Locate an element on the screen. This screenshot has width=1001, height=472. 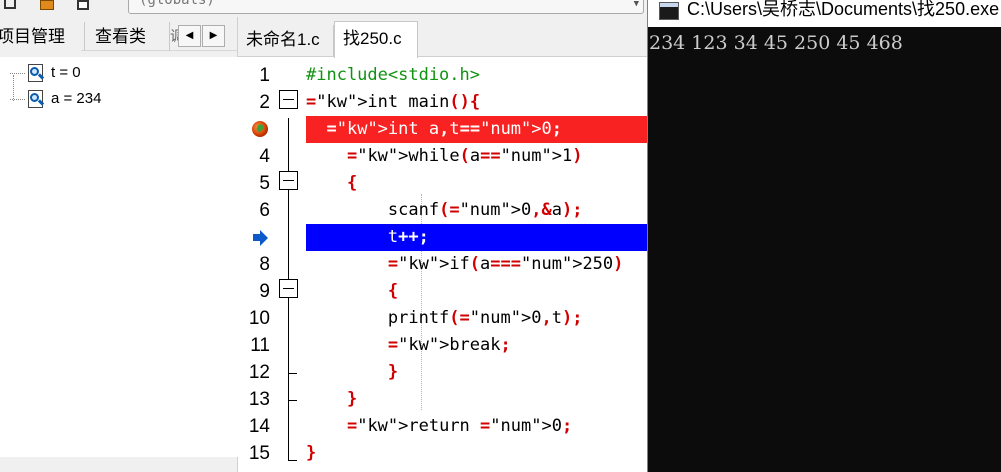
left-panel-tabs: 项目管理 查看类 调 ◀ ▶ is located at coordinates (119, 35).